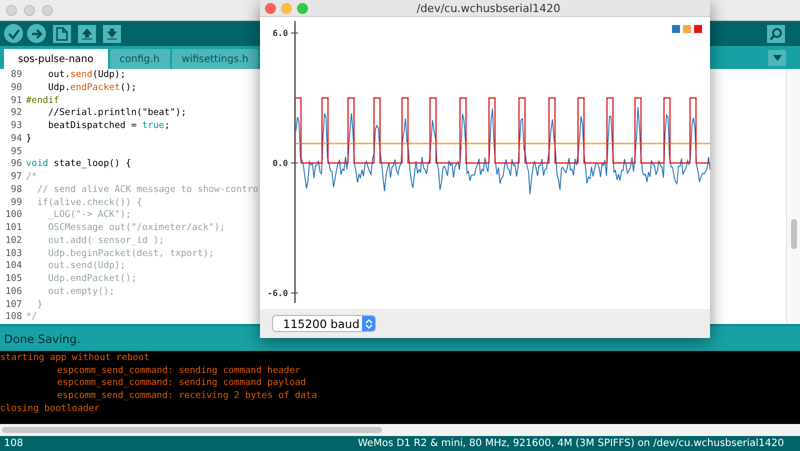 The width and height of the screenshot is (800, 451). I want to click on line-number: 96, so click(16, 164).